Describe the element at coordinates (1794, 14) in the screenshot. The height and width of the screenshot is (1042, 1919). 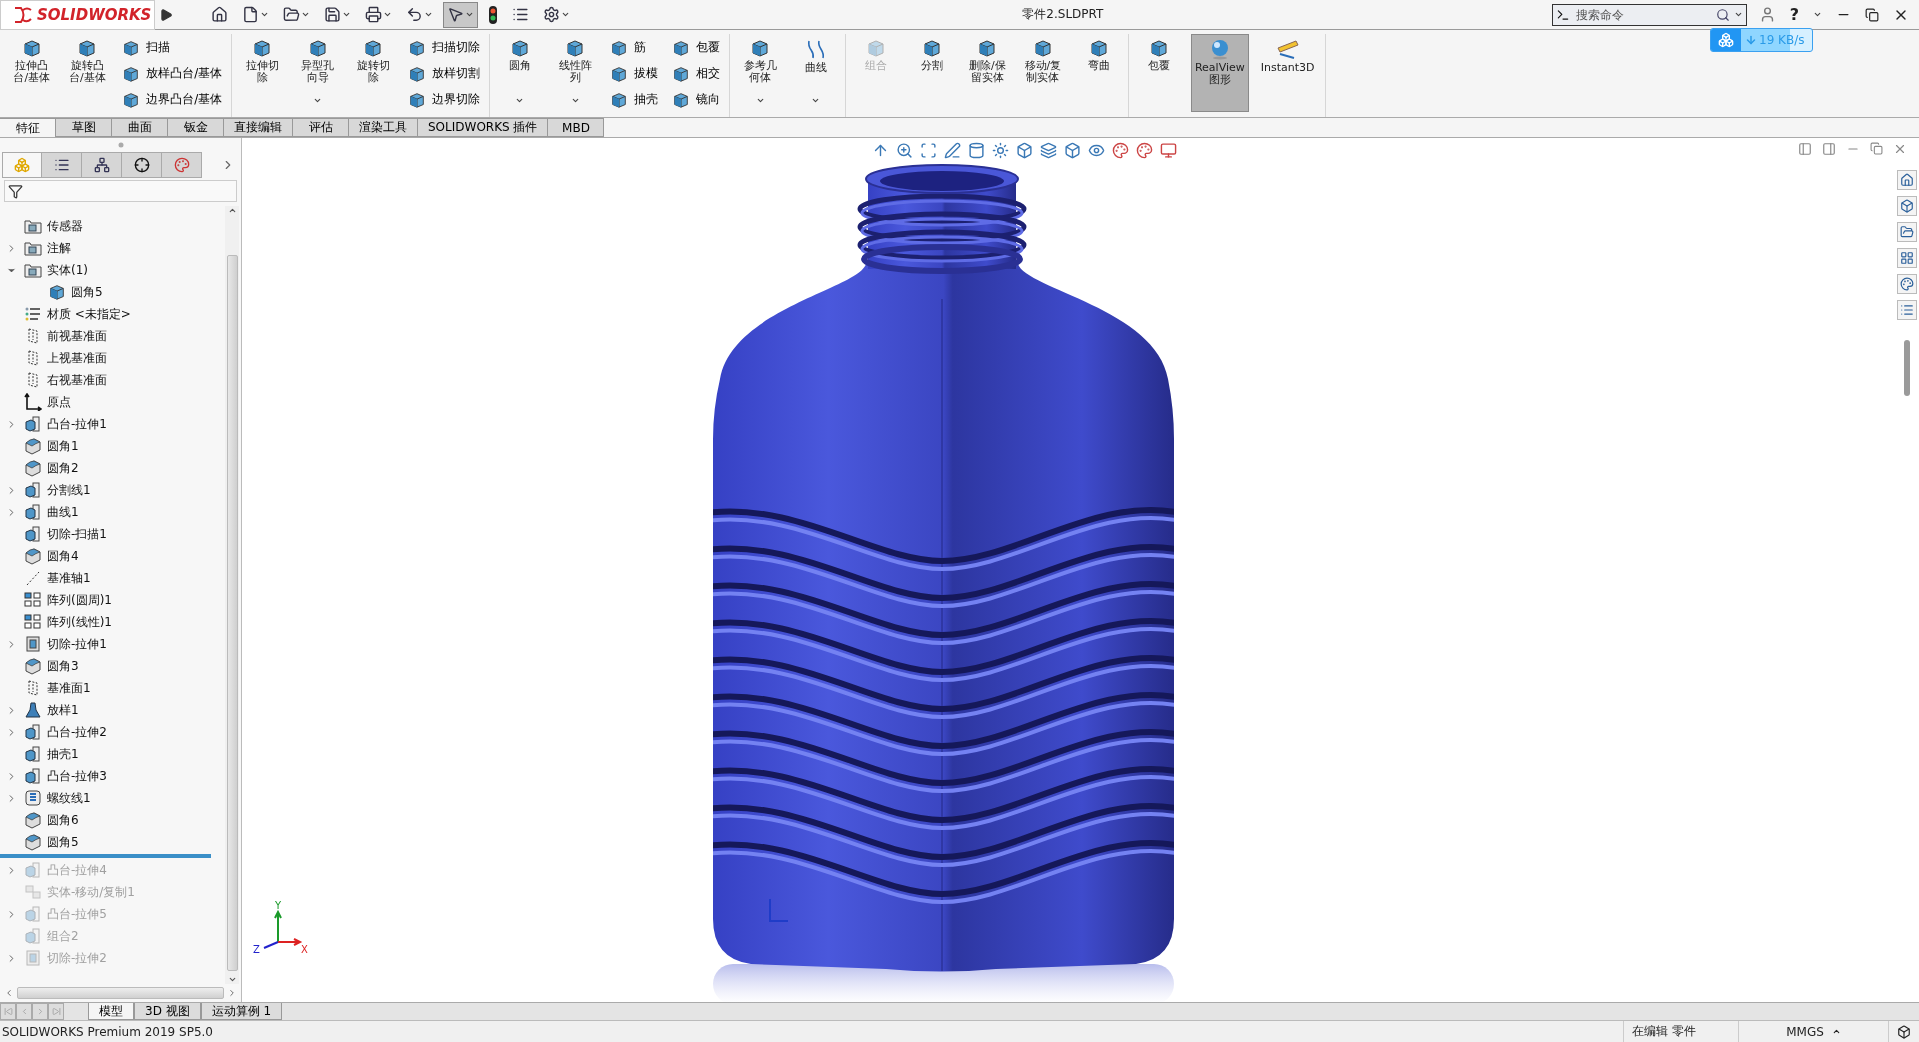
I see `help-button: ?` at that location.